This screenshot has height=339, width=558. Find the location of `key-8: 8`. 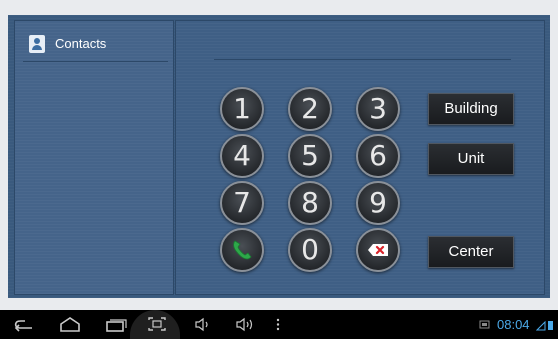

key-8: 8 is located at coordinates (310, 203).